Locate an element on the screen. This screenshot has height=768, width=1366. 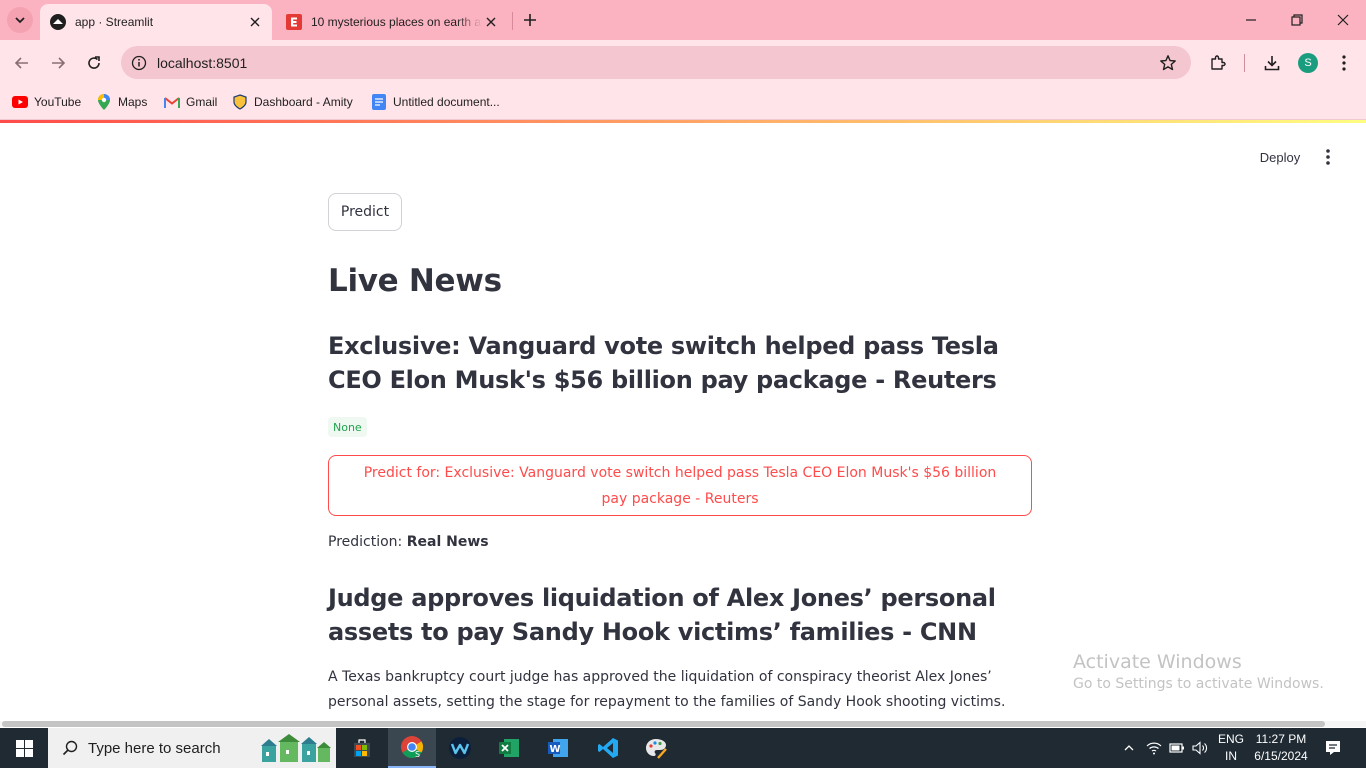
prediction-result: Prediction: Real News is located at coordinates (408, 542).